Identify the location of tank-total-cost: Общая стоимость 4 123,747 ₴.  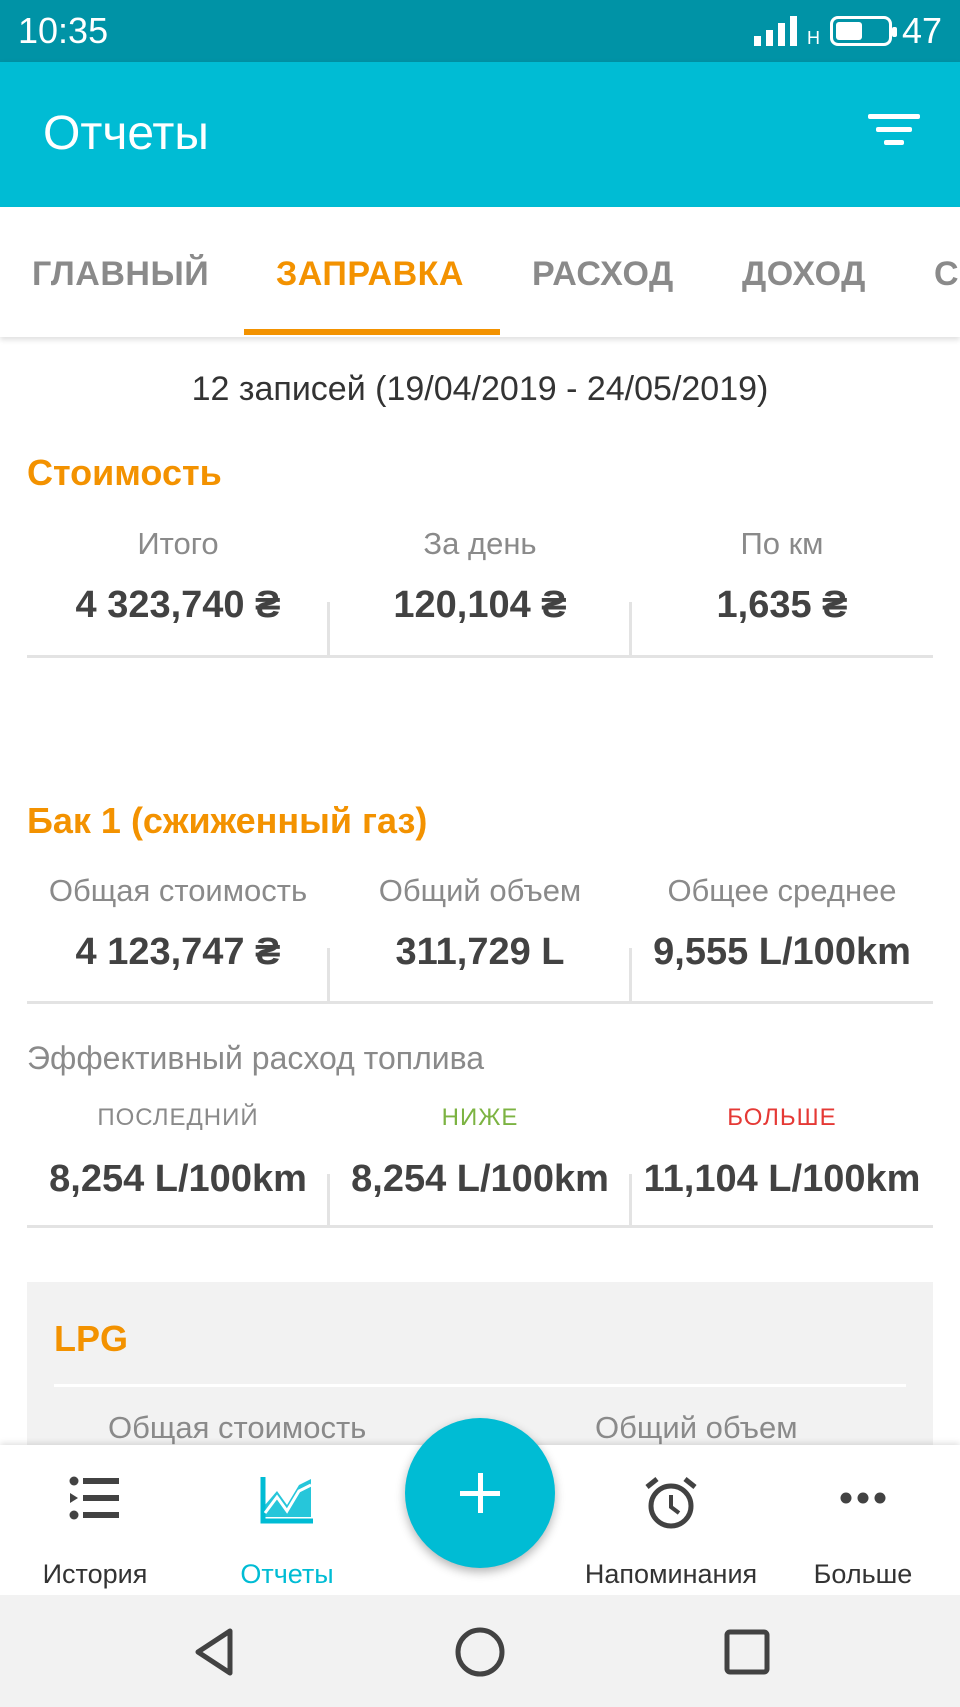
(178, 923).